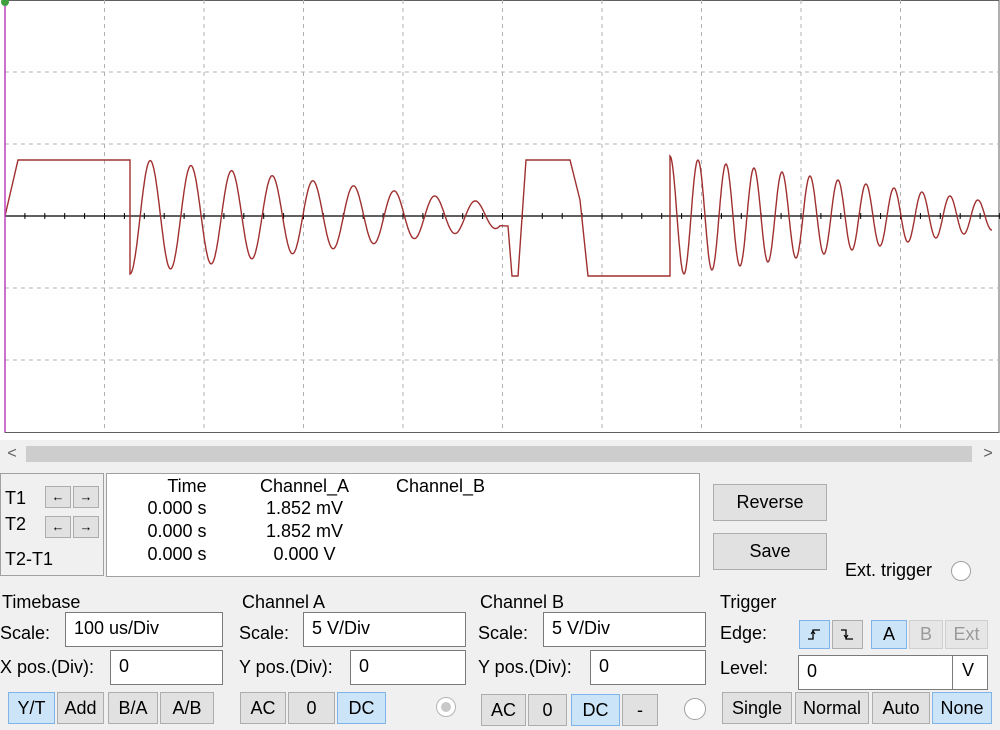 Image resolution: width=1000 pixels, height=730 pixels. I want to click on channel-b-zero-button: 0, so click(547, 710).